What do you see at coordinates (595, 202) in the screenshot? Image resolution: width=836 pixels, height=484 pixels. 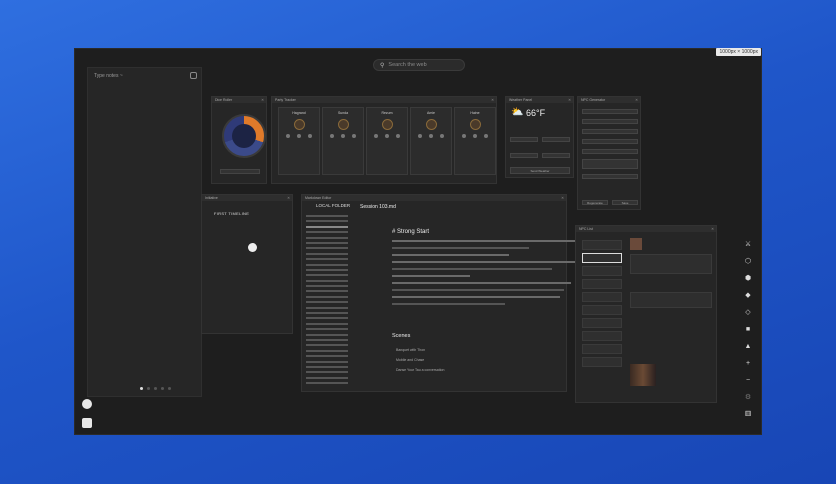 I see `regenerate-button: Regenerate` at bounding box center [595, 202].